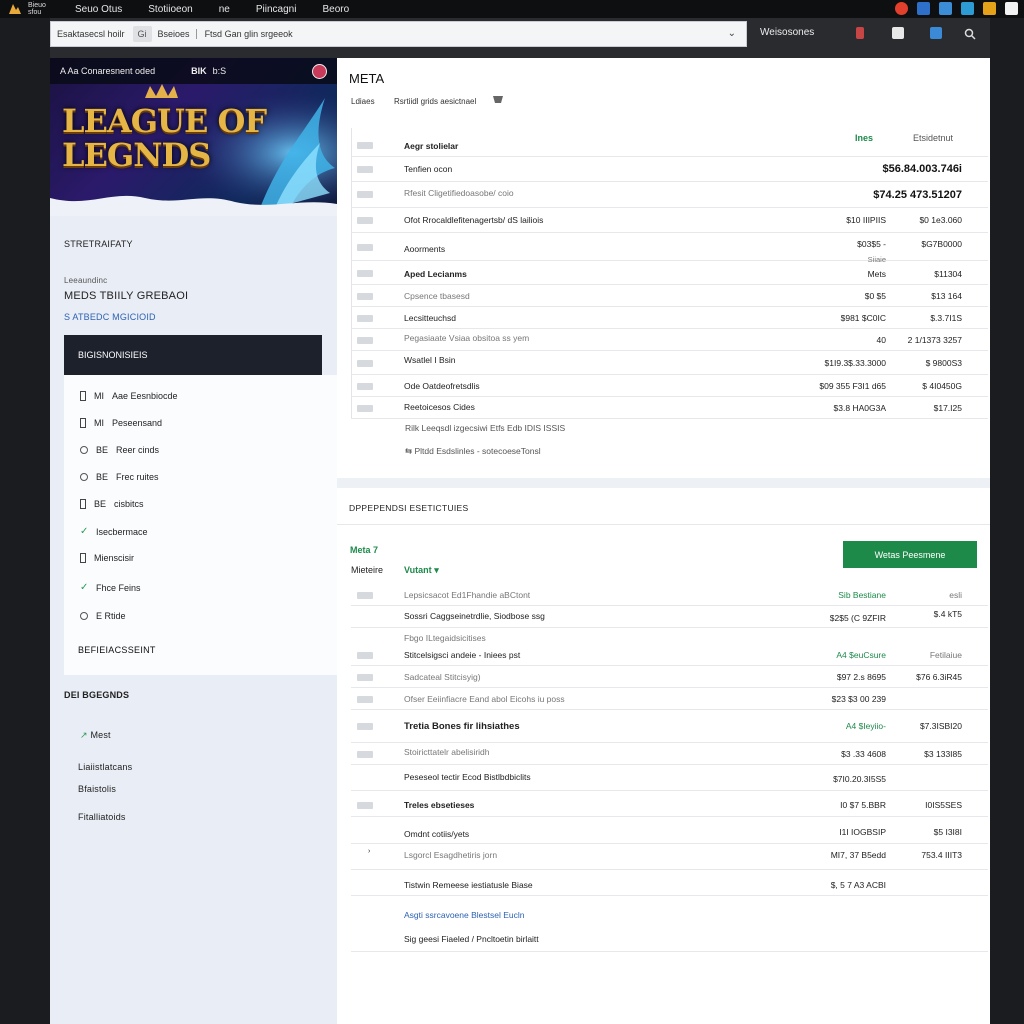  Describe the element at coordinates (224, 9) in the screenshot. I see `os-menu-item: ne` at that location.